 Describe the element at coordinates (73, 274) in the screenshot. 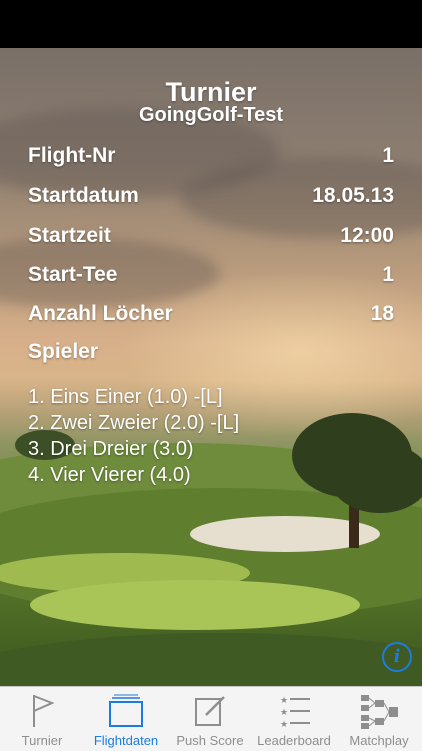

I see `start-tee-label: Start-Tee` at that location.